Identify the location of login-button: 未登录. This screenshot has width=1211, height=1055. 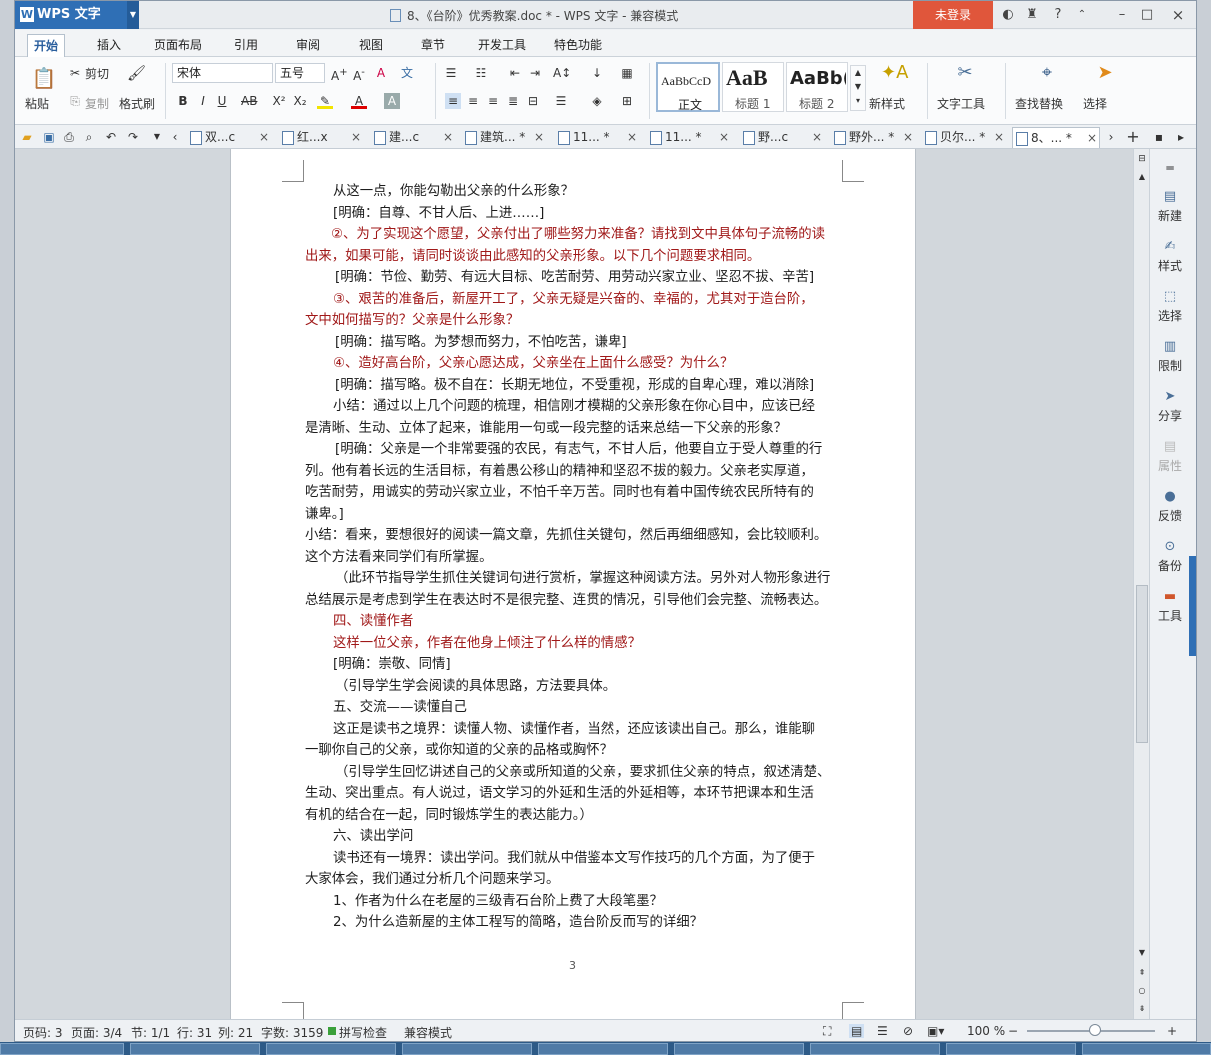
(953, 15).